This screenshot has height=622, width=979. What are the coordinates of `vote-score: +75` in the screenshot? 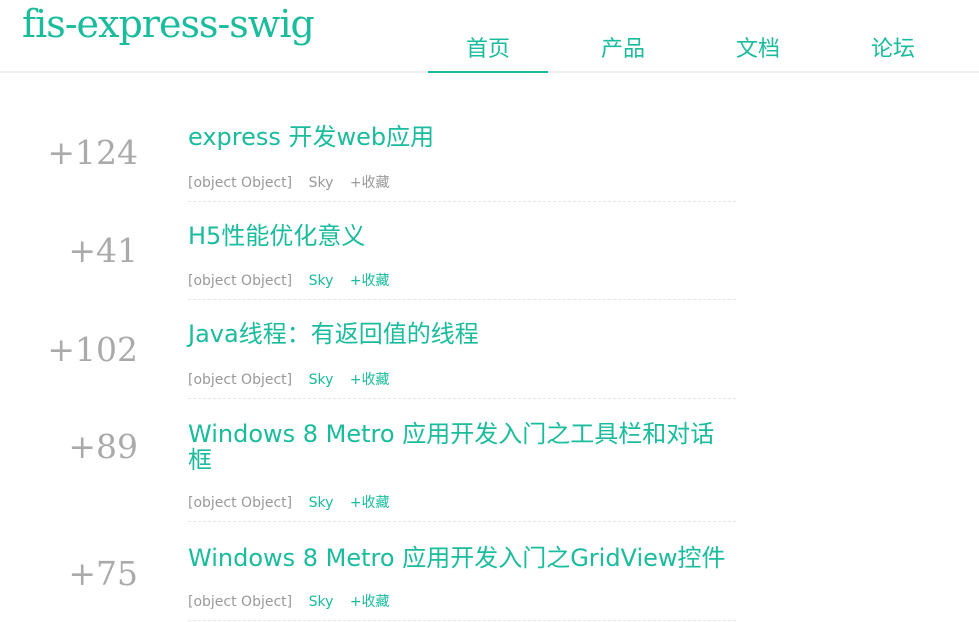 It's located at (103, 573).